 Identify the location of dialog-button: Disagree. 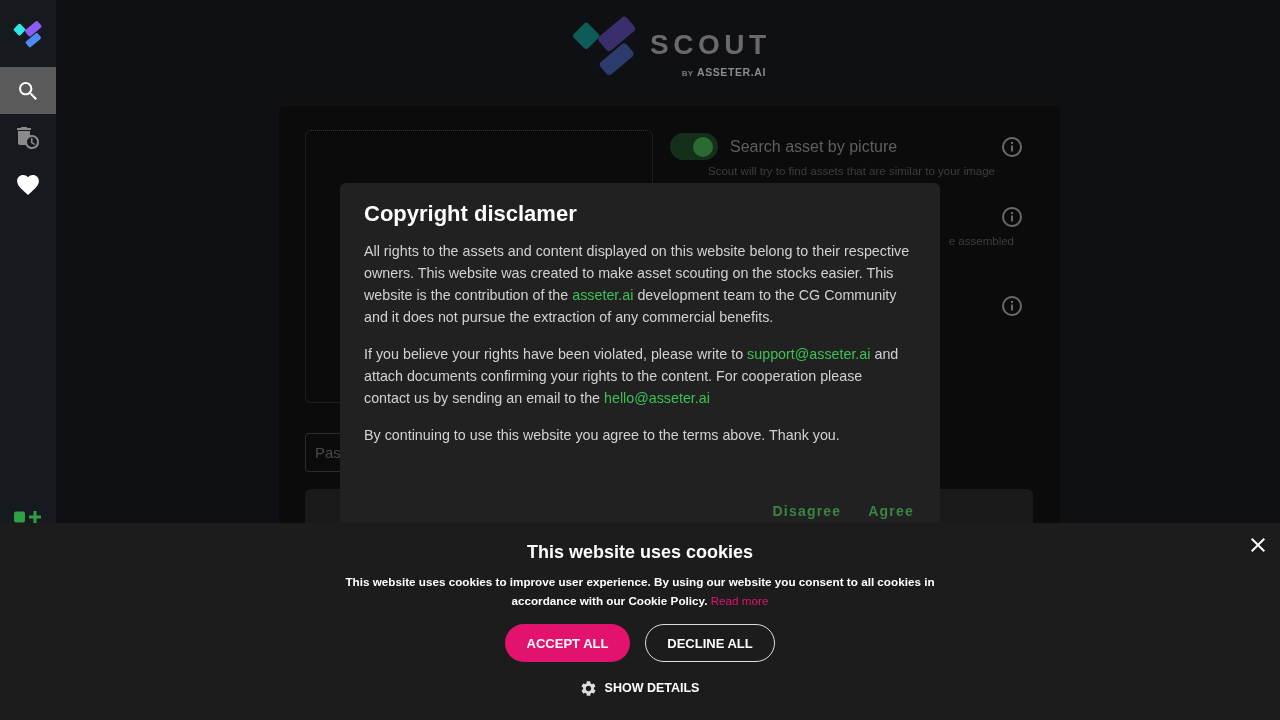
(807, 511).